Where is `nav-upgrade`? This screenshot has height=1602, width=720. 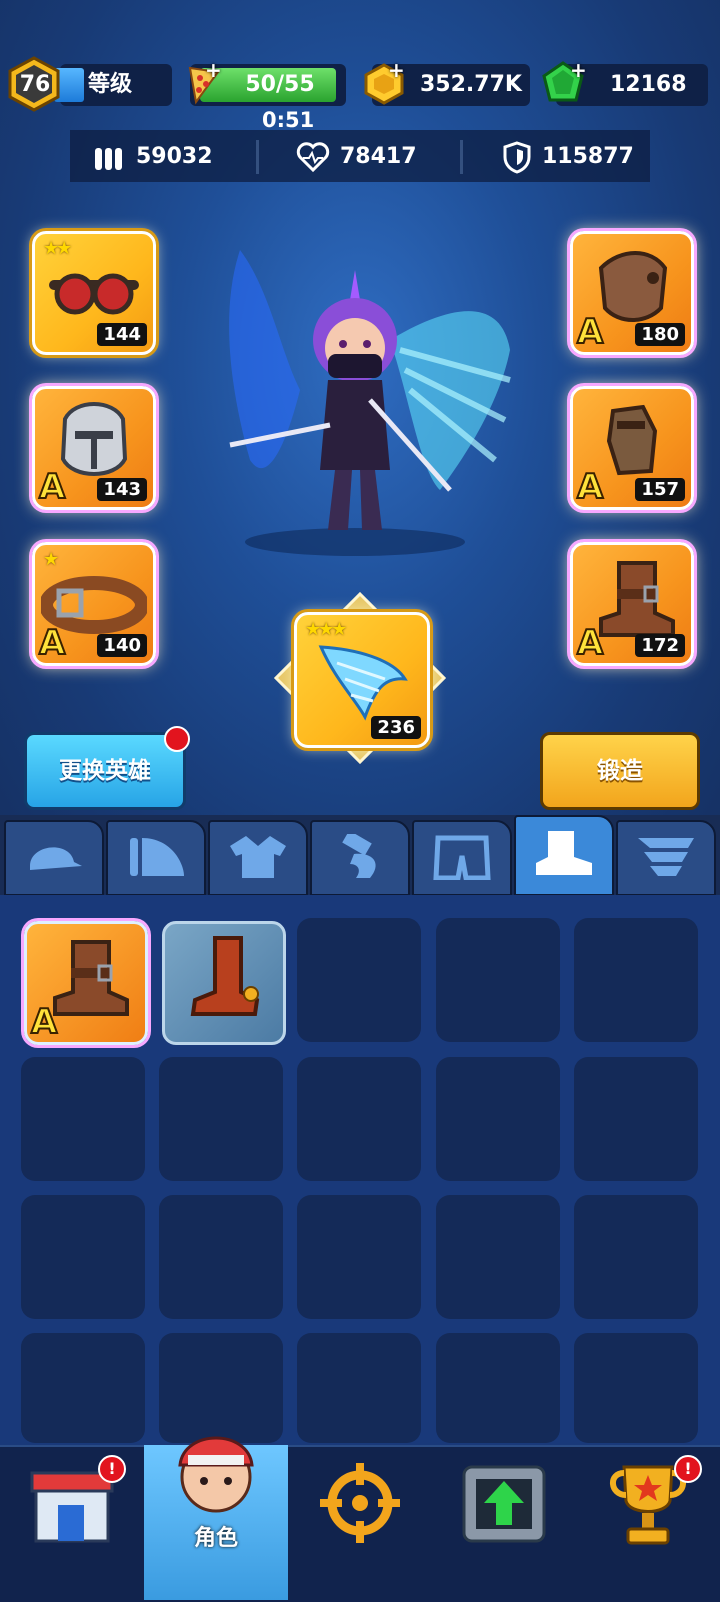 nav-upgrade is located at coordinates (504, 1522).